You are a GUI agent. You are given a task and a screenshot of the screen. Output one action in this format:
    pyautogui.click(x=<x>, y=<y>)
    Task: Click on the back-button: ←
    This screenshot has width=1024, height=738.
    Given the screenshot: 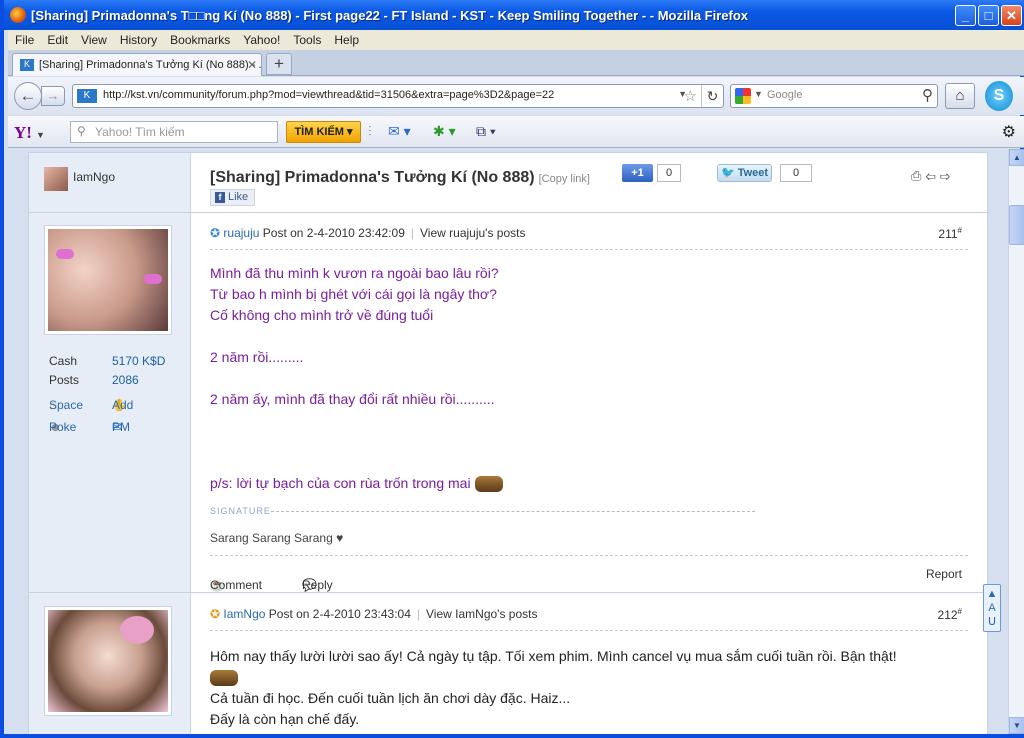 What is the action you would take?
    pyautogui.click(x=28, y=96)
    